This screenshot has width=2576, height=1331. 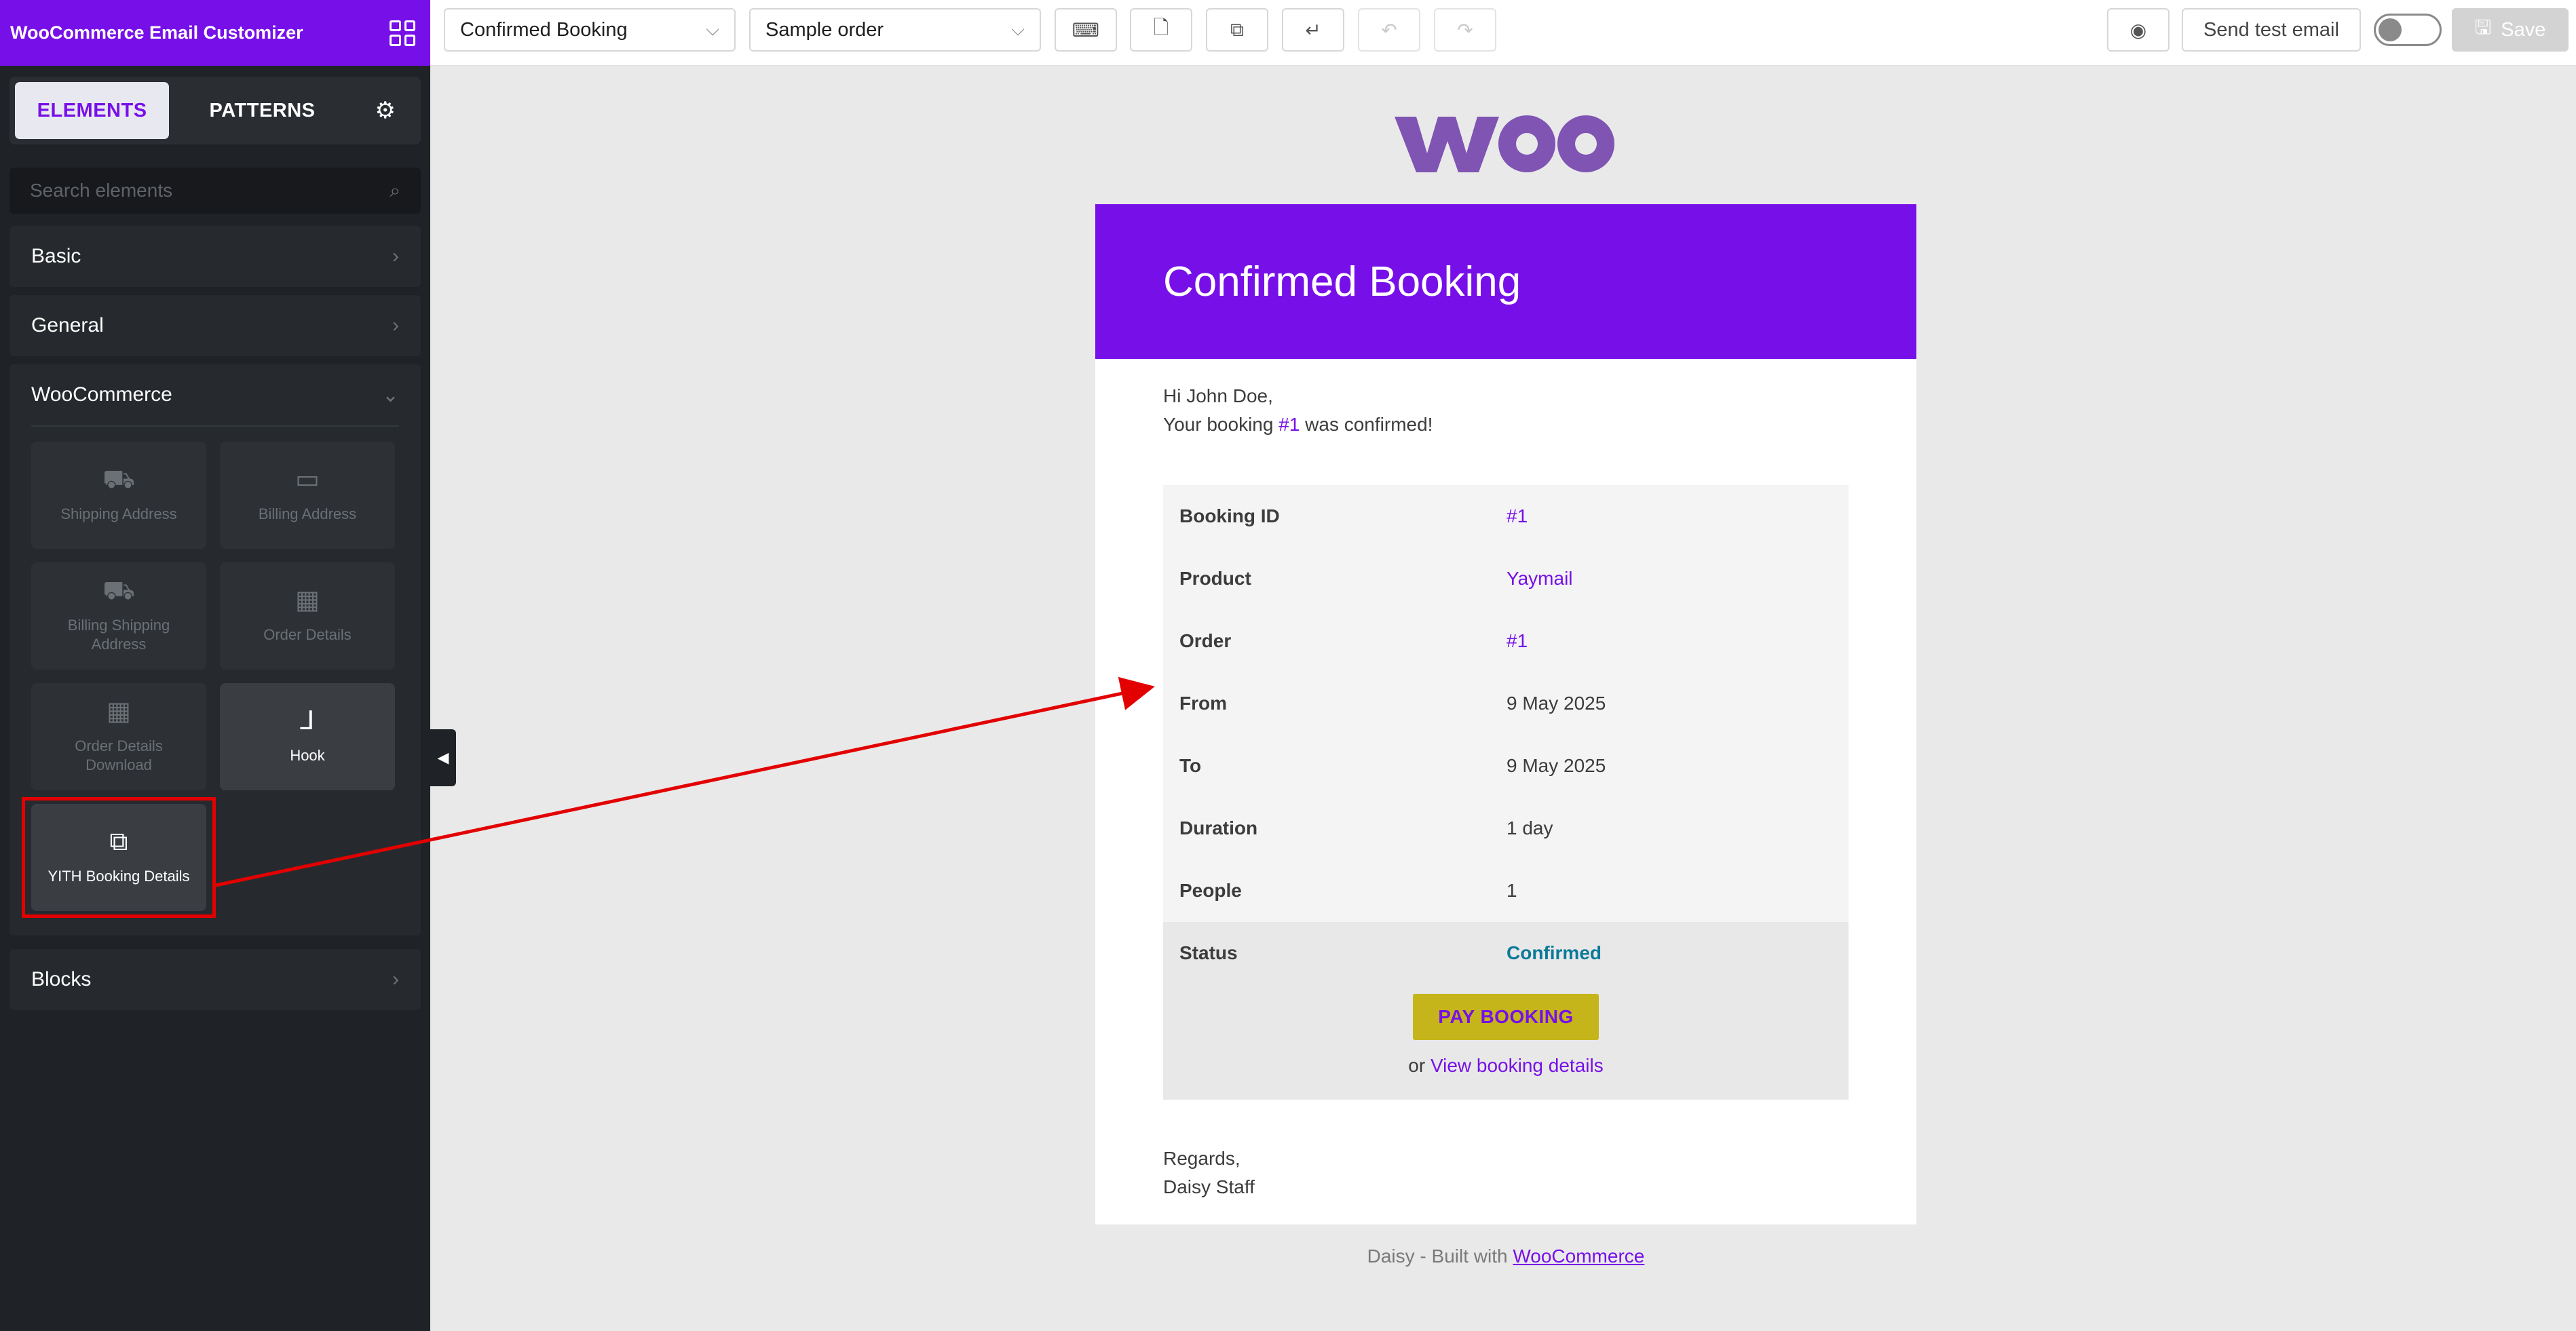 I want to click on save-button: 🖫 Save, so click(x=2511, y=30).